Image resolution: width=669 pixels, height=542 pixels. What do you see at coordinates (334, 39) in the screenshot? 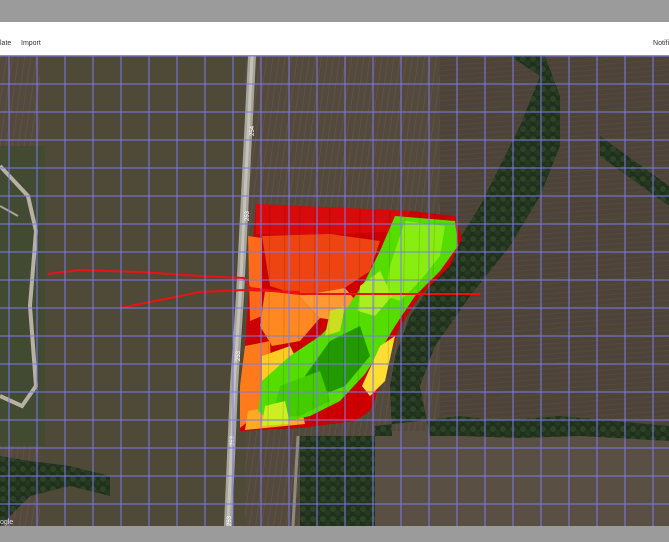
I see `toolbar: late Import Notifi` at bounding box center [334, 39].